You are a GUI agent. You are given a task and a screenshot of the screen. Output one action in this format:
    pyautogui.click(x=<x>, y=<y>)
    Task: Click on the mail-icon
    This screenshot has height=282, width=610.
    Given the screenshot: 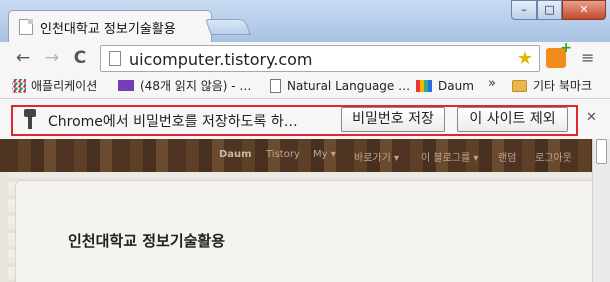 What is the action you would take?
    pyautogui.click(x=126, y=85)
    